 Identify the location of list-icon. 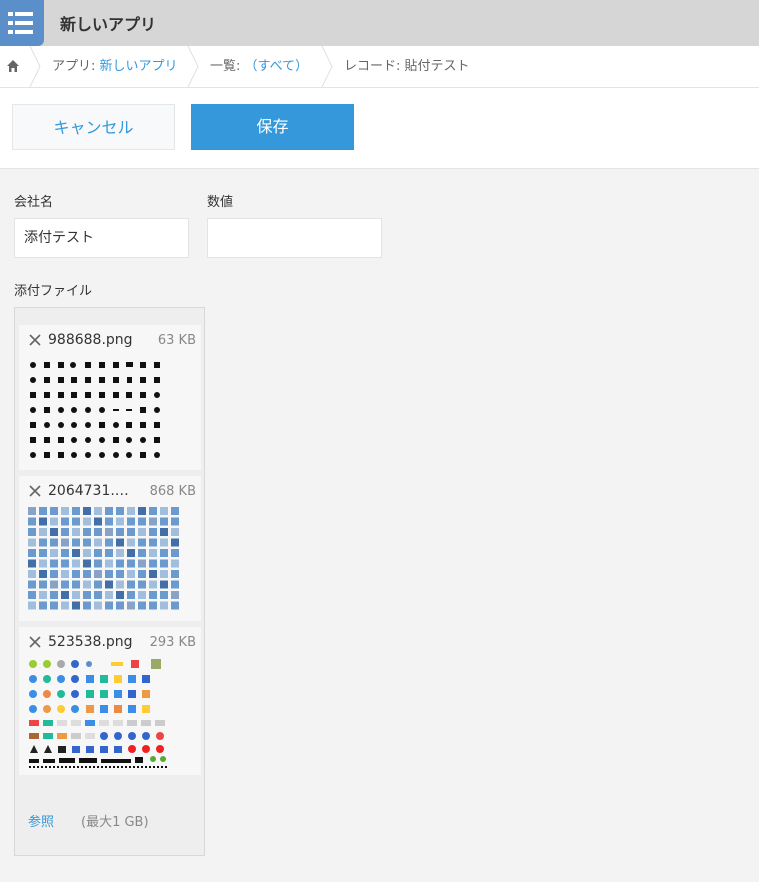
(22, 23).